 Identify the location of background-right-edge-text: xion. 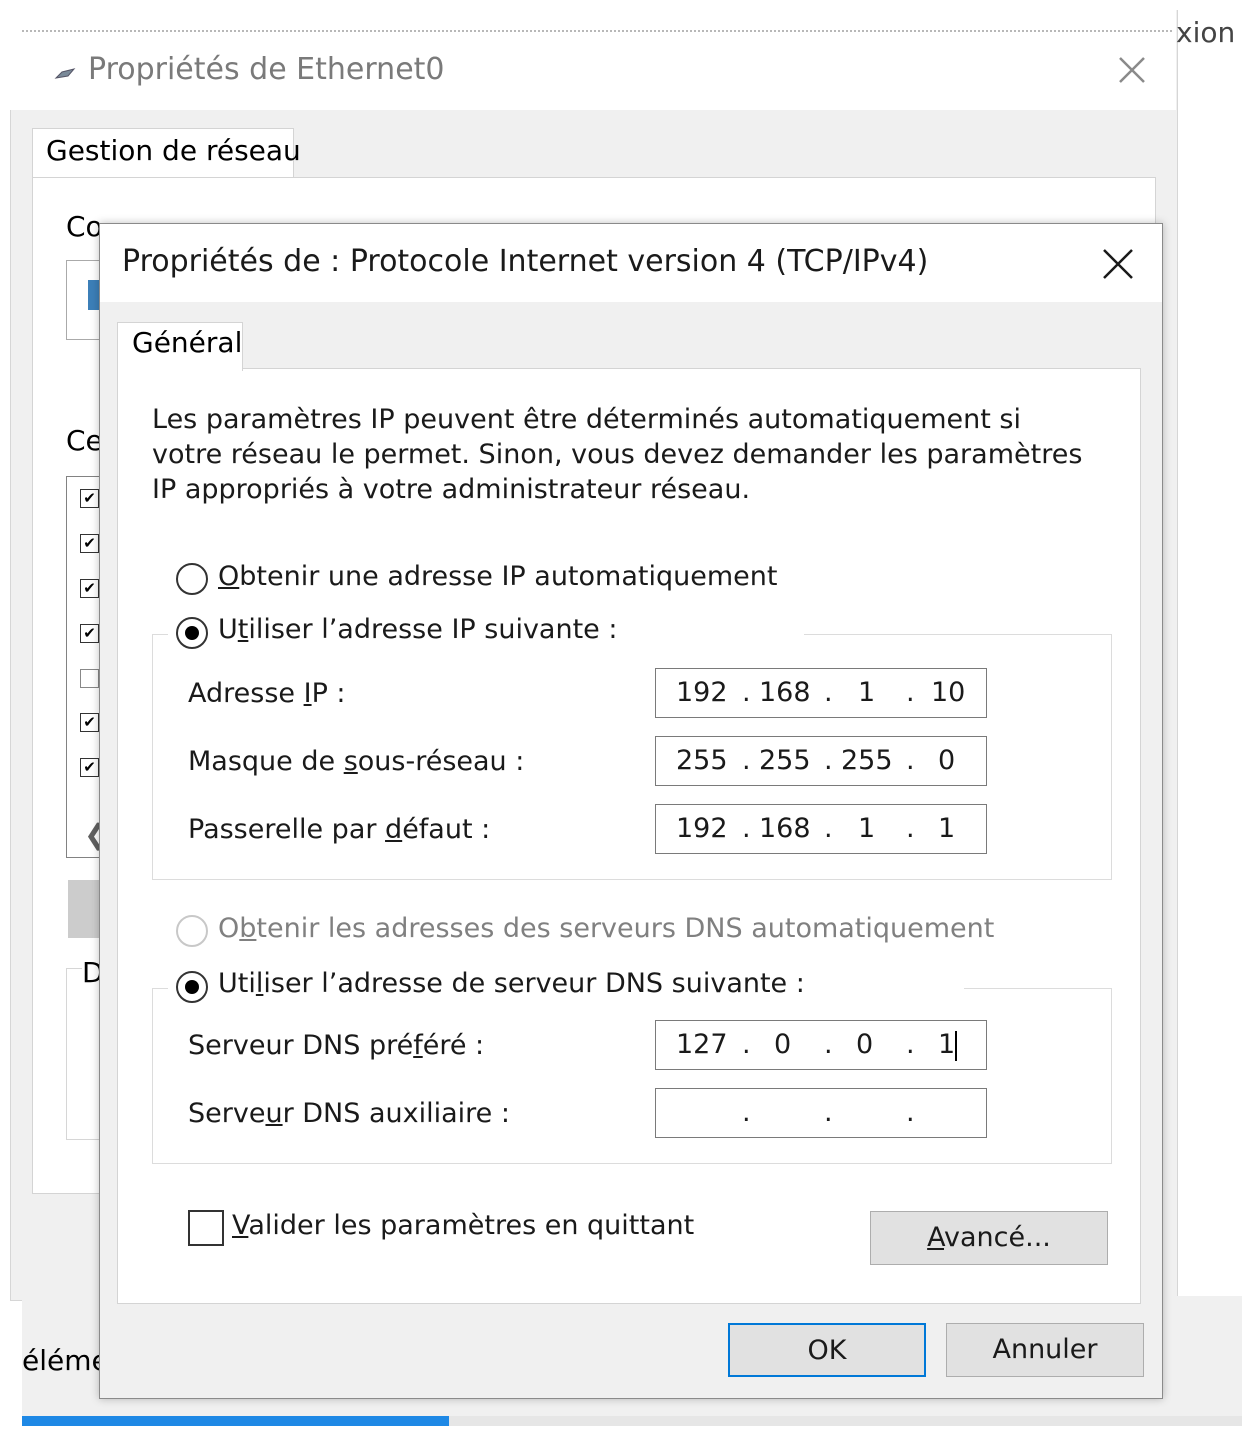
(1206, 32).